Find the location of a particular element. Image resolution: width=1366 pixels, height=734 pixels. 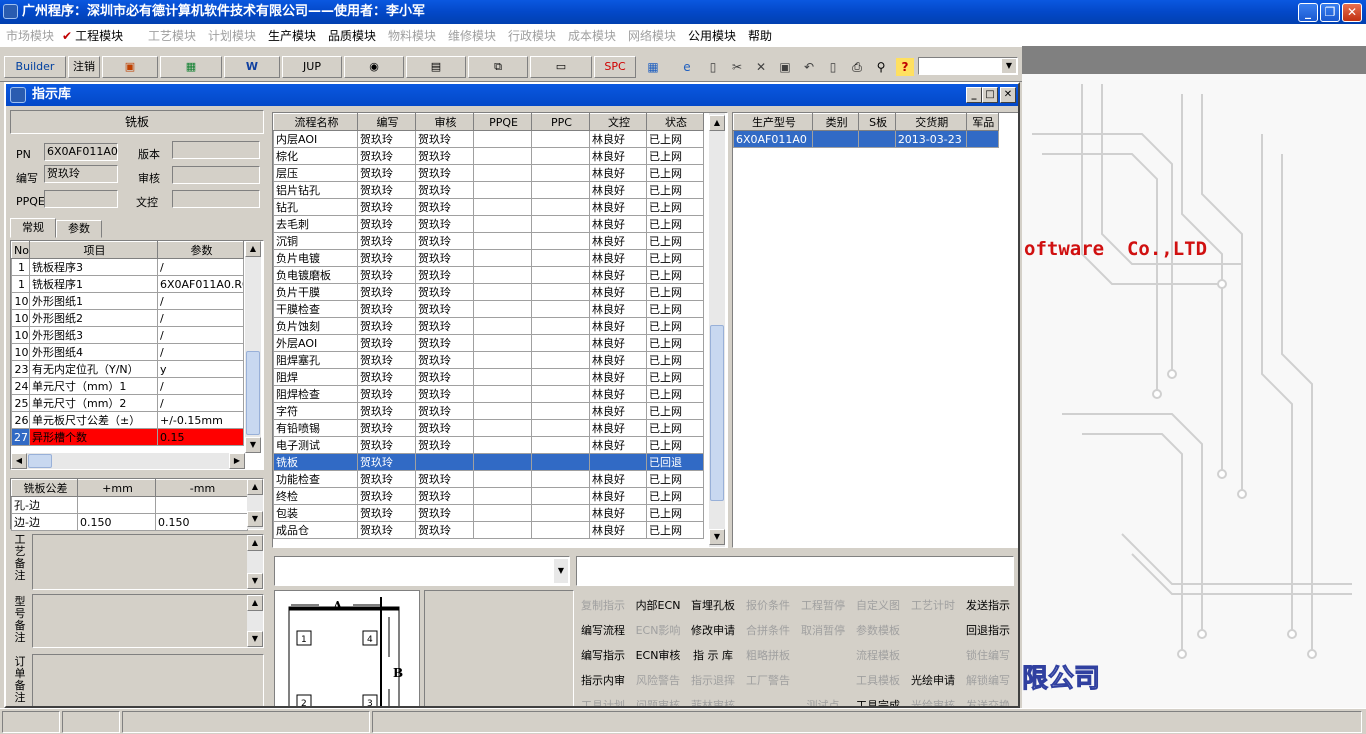

window-minimize-button: _ is located at coordinates (974, 95).